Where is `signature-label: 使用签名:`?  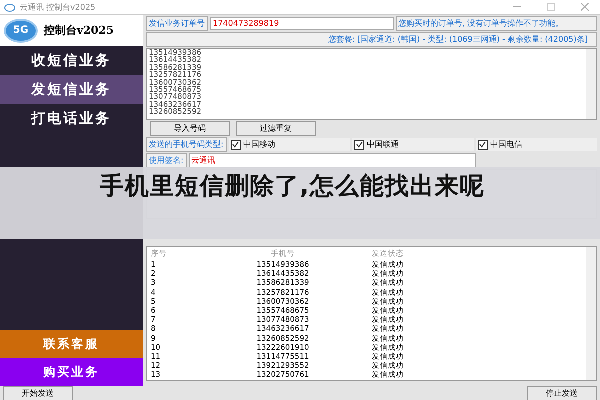
signature-label: 使用签名: is located at coordinates (166, 160).